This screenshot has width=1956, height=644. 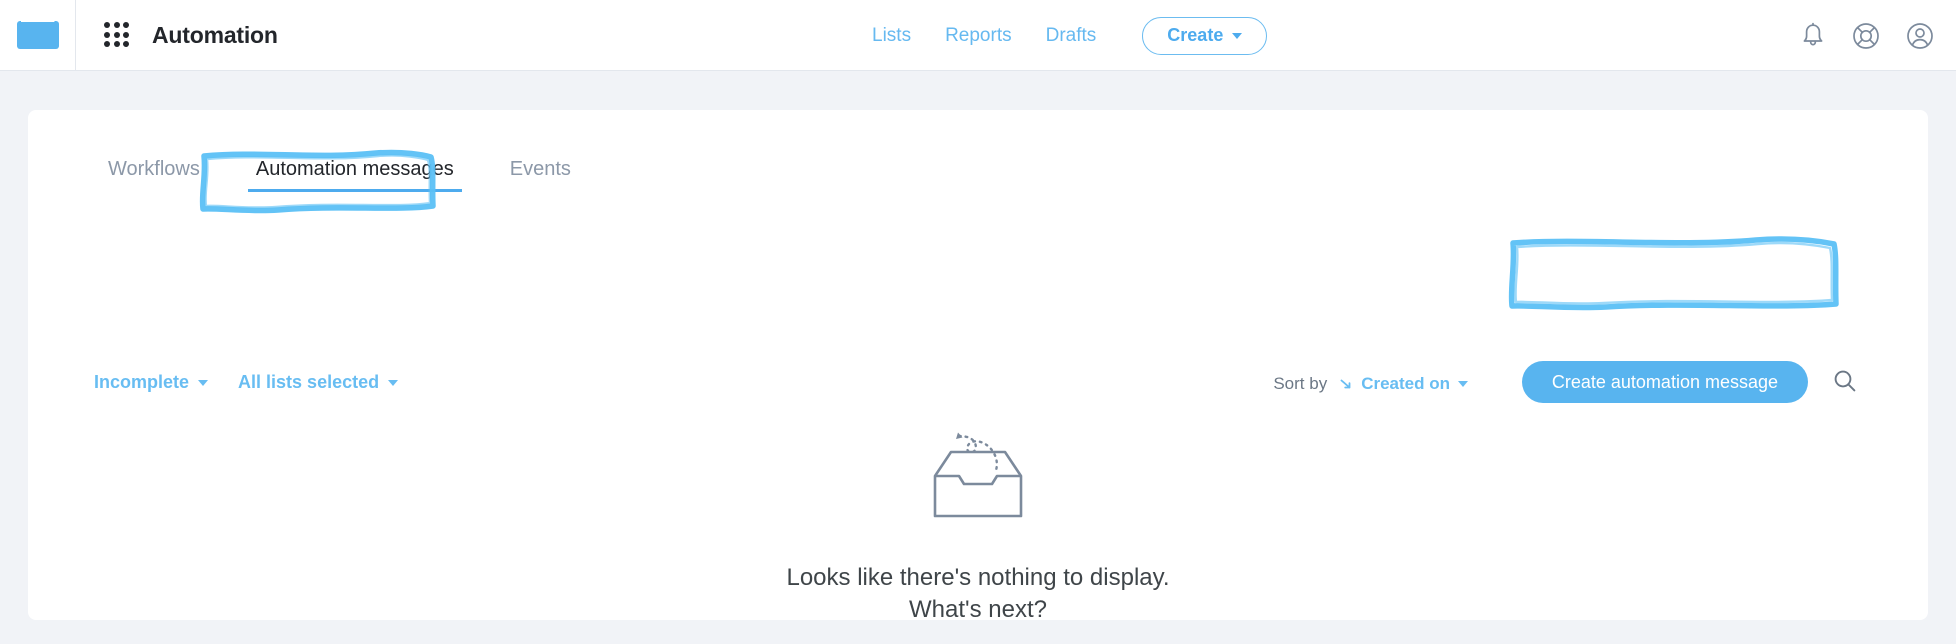 I want to click on brand-area: Automation, so click(x=177, y=35).